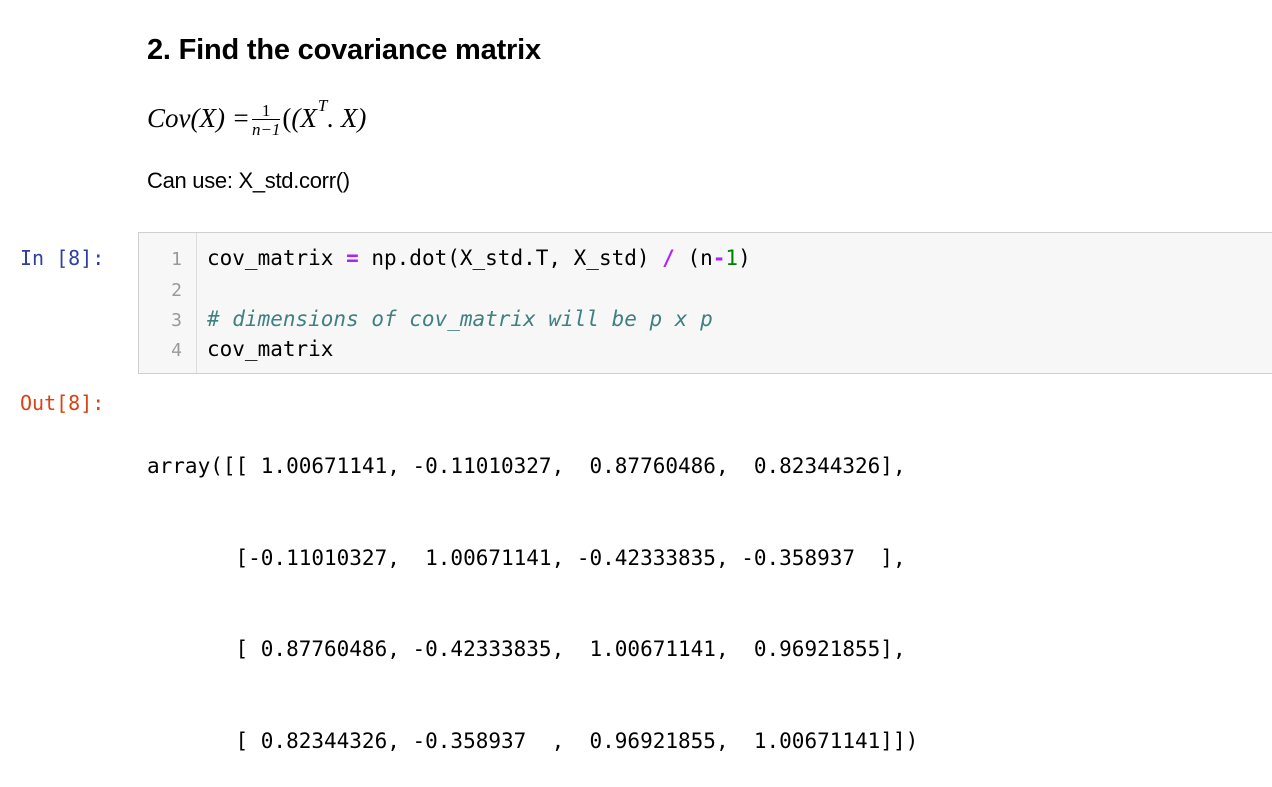 This screenshot has height=787, width=1272. I want to click on covariance-formula: Cov(X) = 1 n−1 ((X T . X), so click(256, 118).